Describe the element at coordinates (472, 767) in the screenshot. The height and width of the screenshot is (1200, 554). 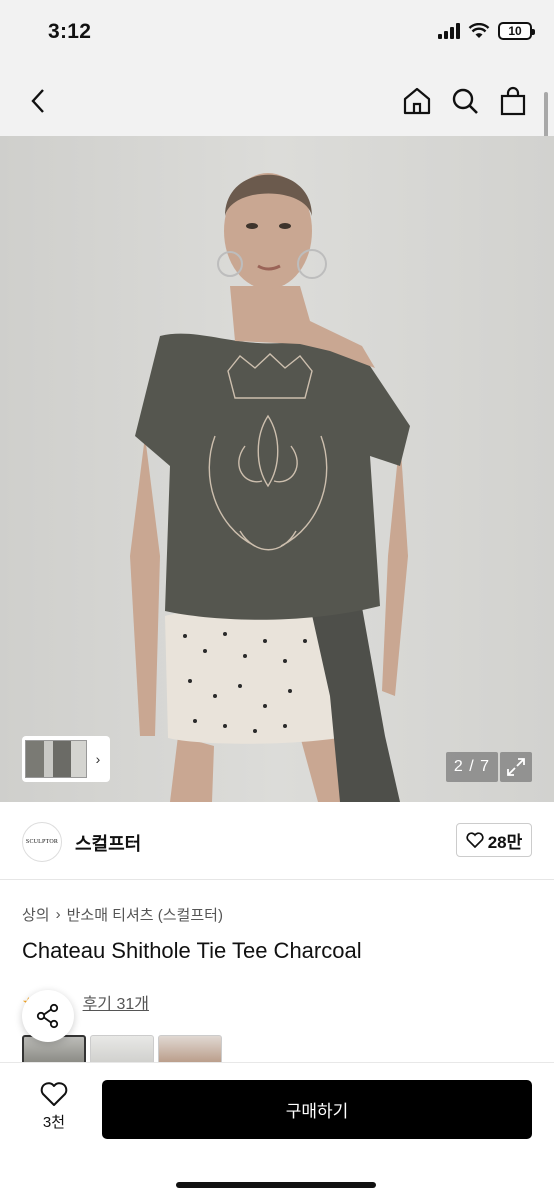
I see `image-counter: 2 / 7` at that location.